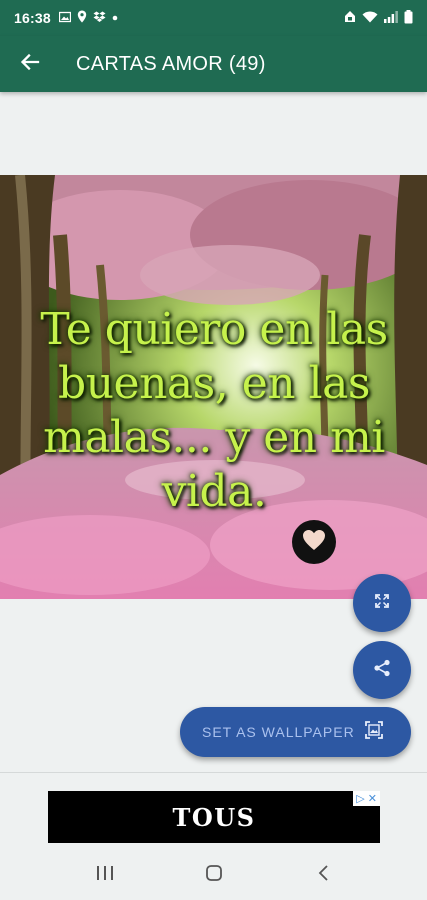  I want to click on status-right-icons, so click(378, 18).